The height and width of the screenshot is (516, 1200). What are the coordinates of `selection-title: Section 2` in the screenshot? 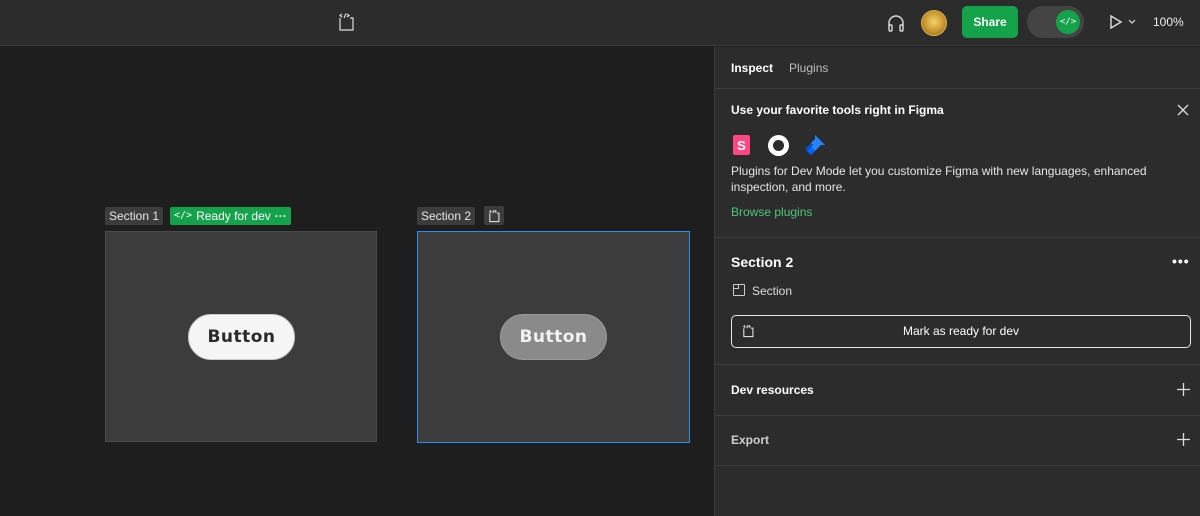 It's located at (762, 262).